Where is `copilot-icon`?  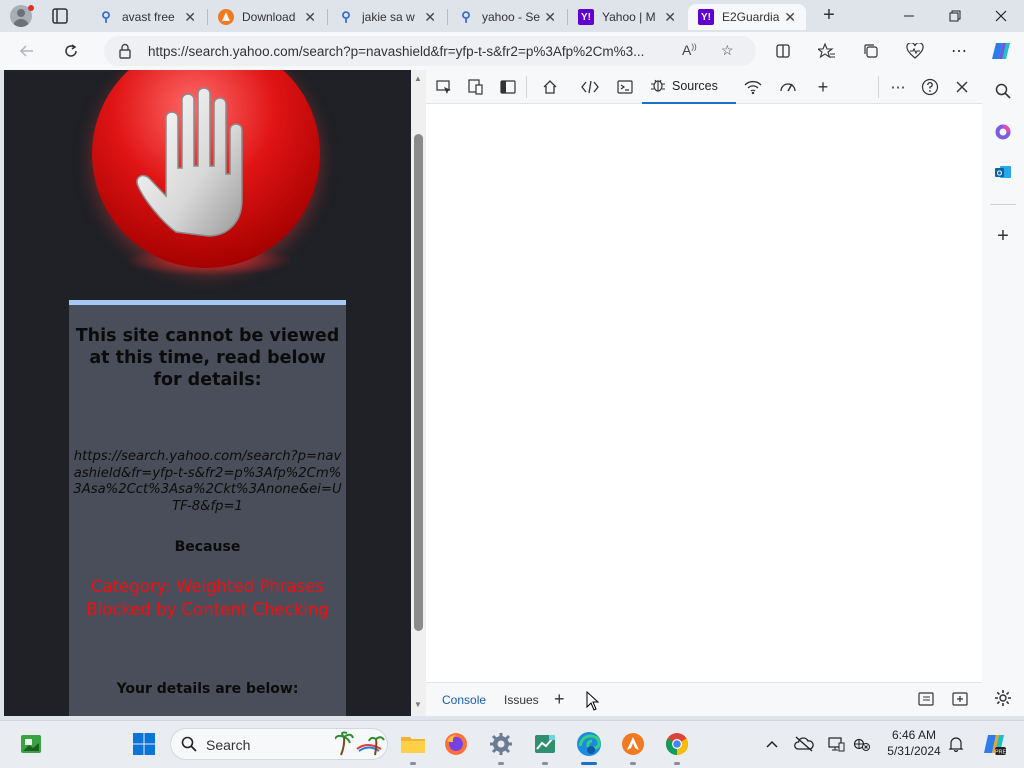 copilot-icon is located at coordinates (1001, 51).